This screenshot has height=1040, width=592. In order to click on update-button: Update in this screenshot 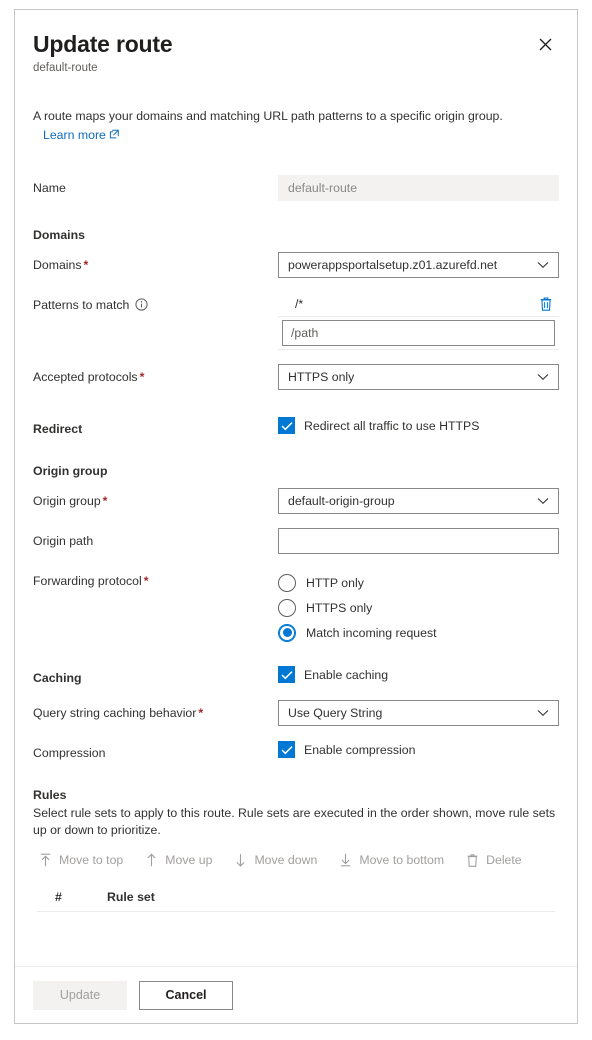, I will do `click(80, 995)`.